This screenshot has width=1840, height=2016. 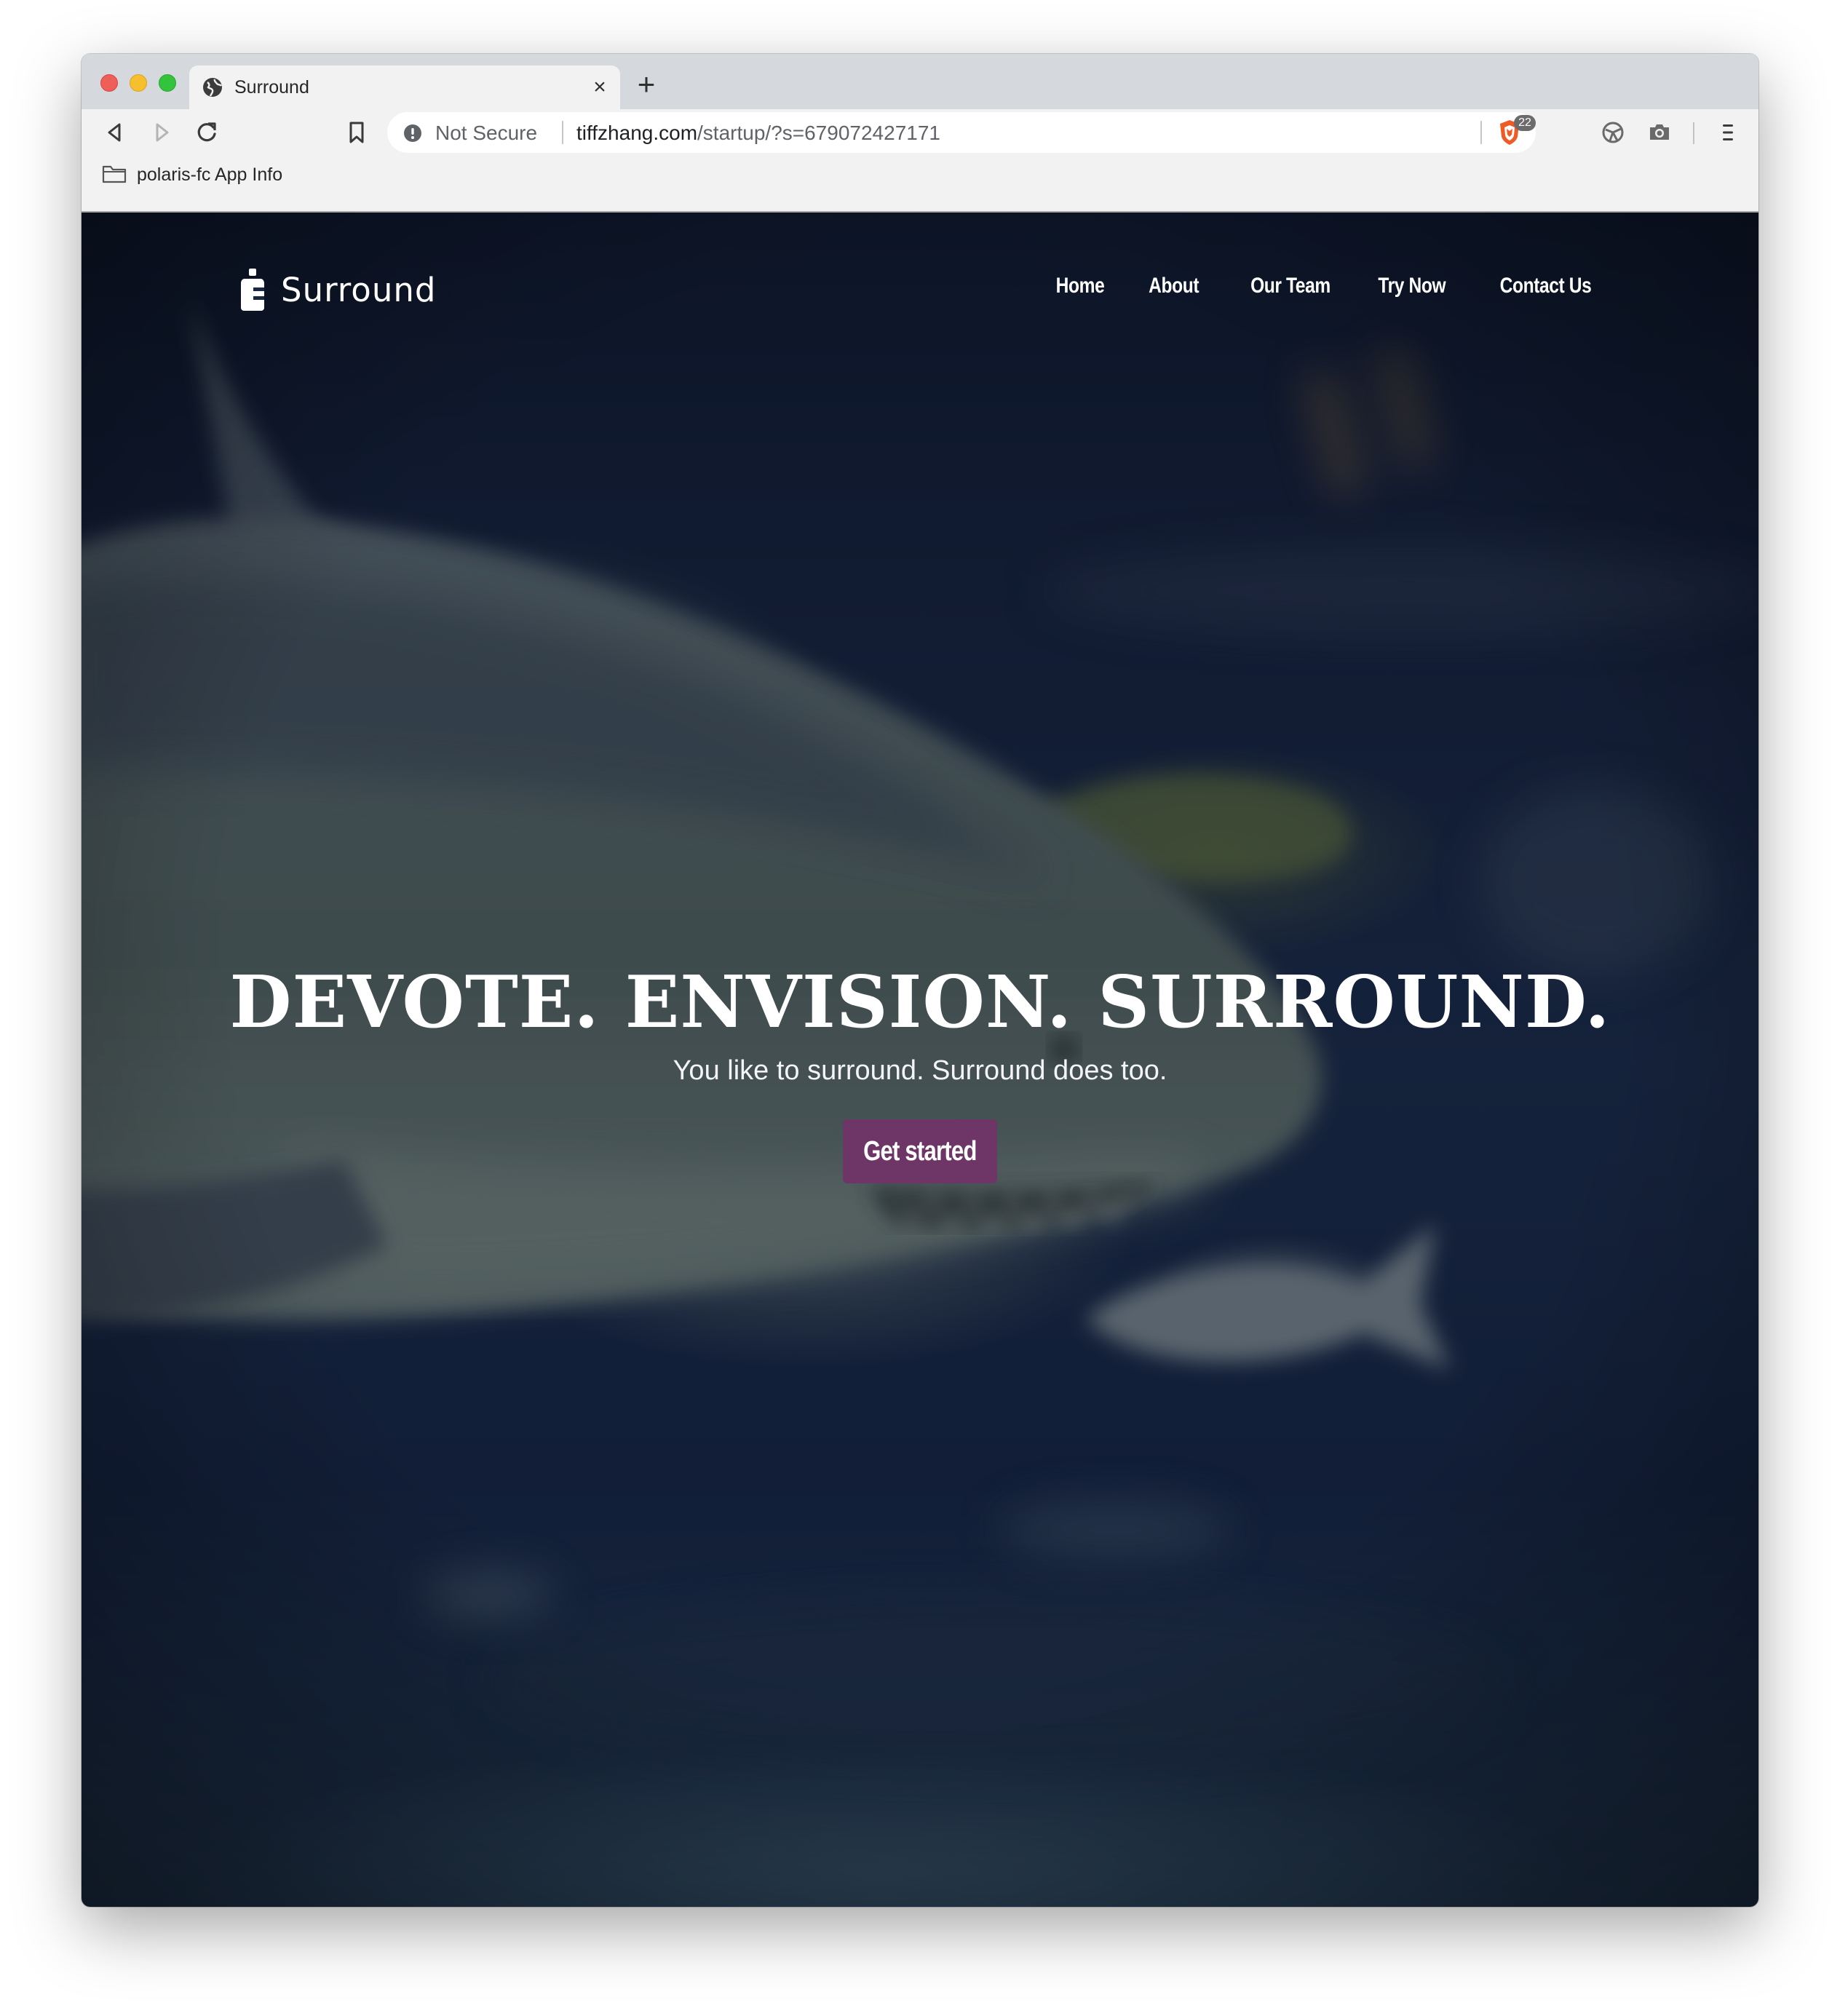 What do you see at coordinates (1174, 286) in the screenshot?
I see `nav-about: About` at bounding box center [1174, 286].